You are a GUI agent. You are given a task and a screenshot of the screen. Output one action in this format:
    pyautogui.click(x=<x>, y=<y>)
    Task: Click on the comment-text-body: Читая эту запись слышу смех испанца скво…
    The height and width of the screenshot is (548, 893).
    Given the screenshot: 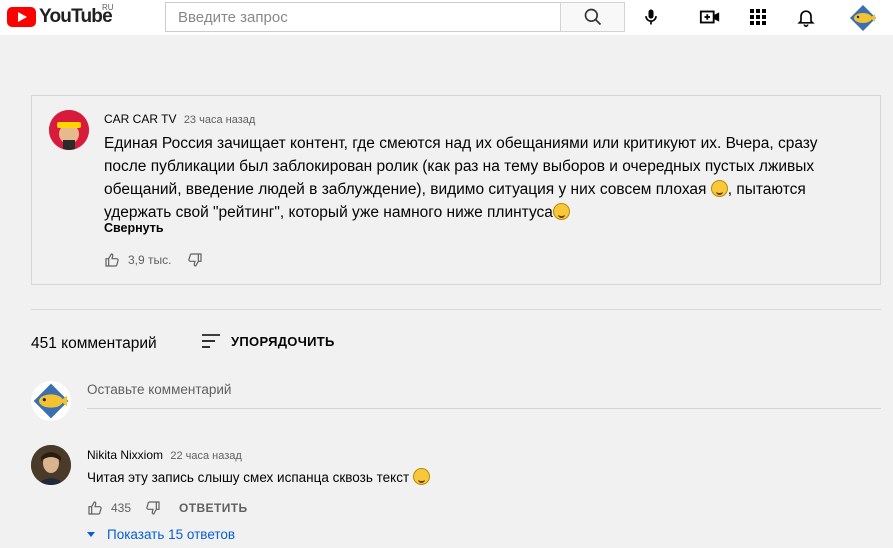 What is the action you would take?
    pyautogui.click(x=248, y=477)
    